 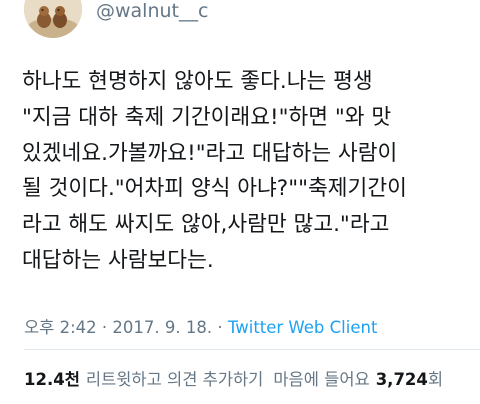 What do you see at coordinates (207, 117) in the screenshot?
I see `tweet-line: "지금 대하 축제 기간이래요!"하면 "와 맛` at bounding box center [207, 117].